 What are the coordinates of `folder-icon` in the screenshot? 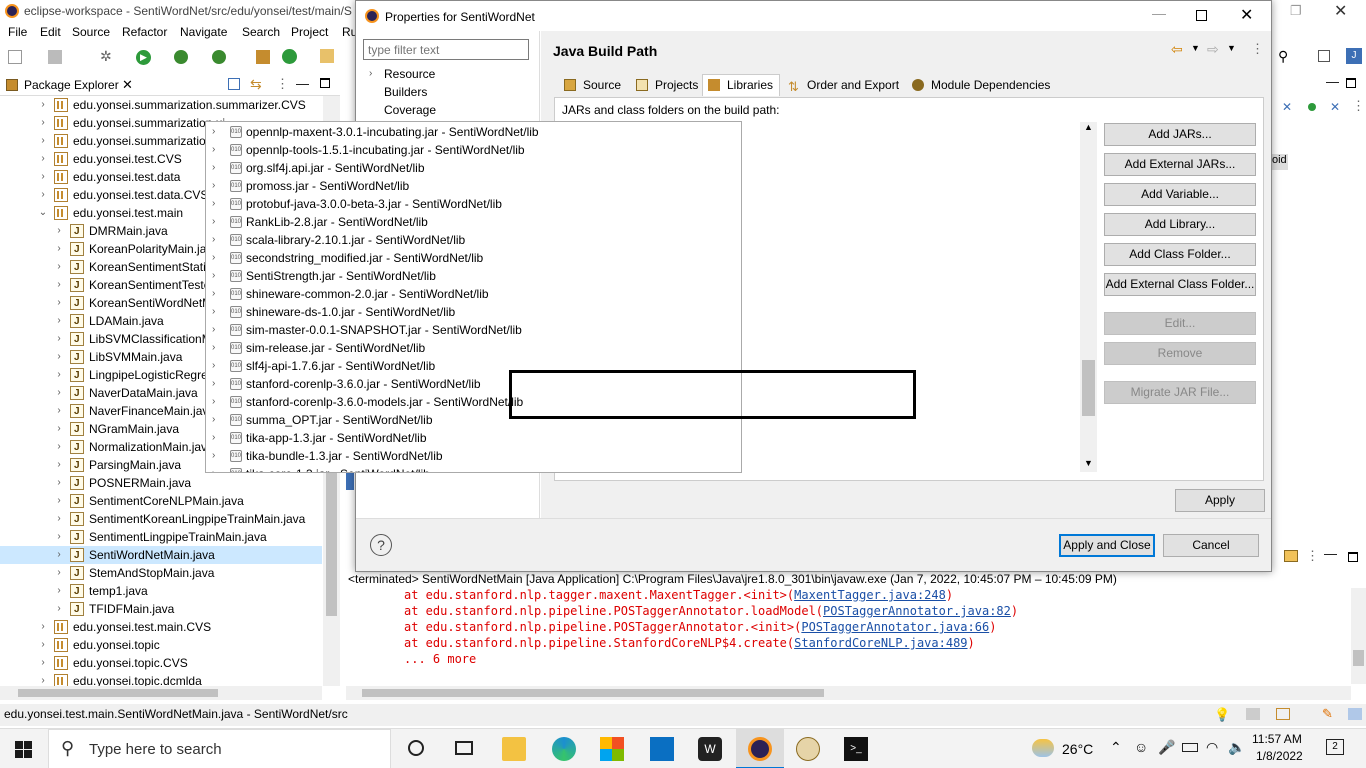 It's located at (1355, 714).